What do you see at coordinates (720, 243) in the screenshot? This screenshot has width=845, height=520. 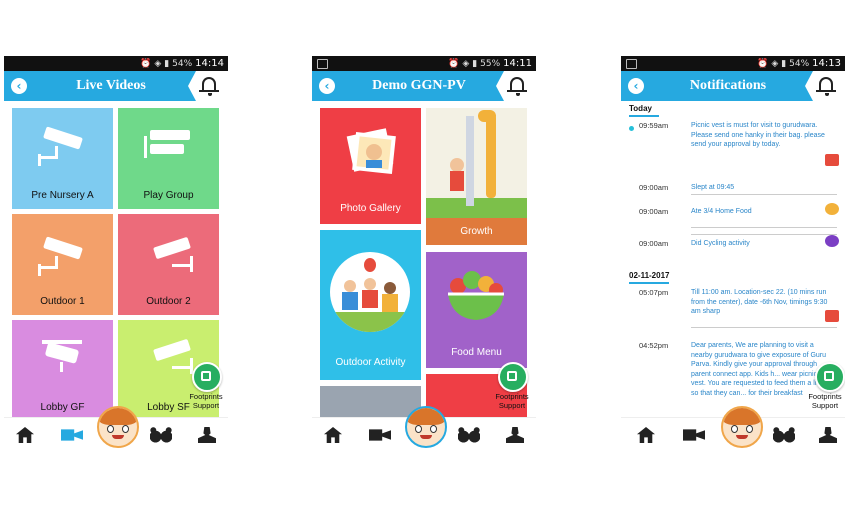 I see `notification-text: Did Cycling activity` at bounding box center [720, 243].